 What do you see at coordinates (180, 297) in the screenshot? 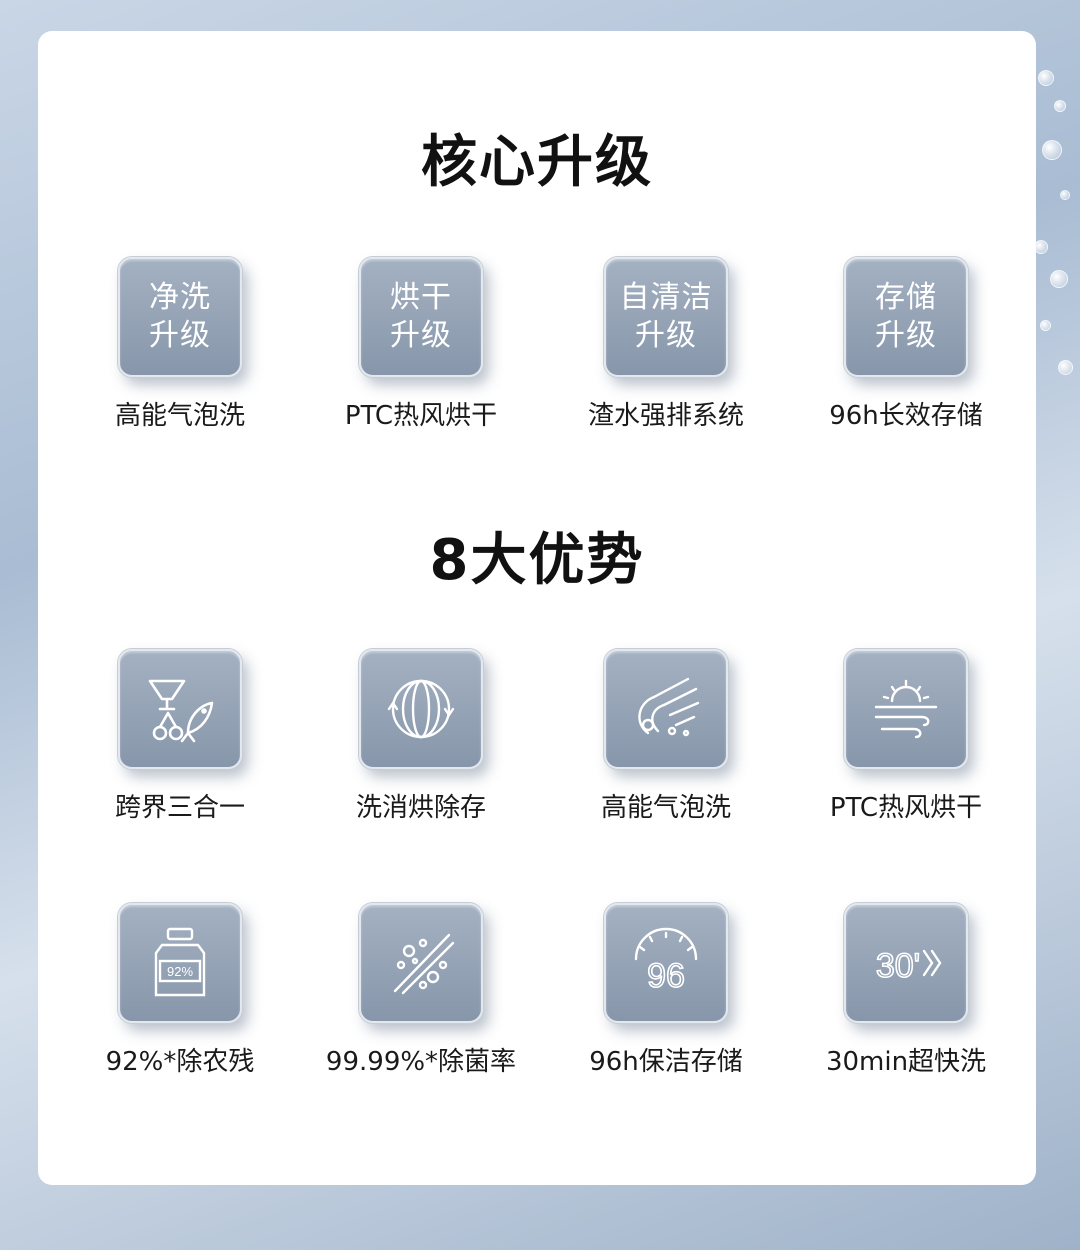
I see `core-tile-line1: 净洗` at bounding box center [180, 297].